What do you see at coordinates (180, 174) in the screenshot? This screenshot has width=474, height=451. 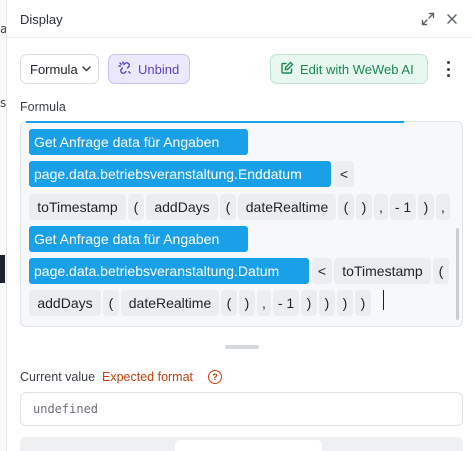 I see `formula-token-variable: page.data.betriebsveranstaltung.Enddatum` at bounding box center [180, 174].